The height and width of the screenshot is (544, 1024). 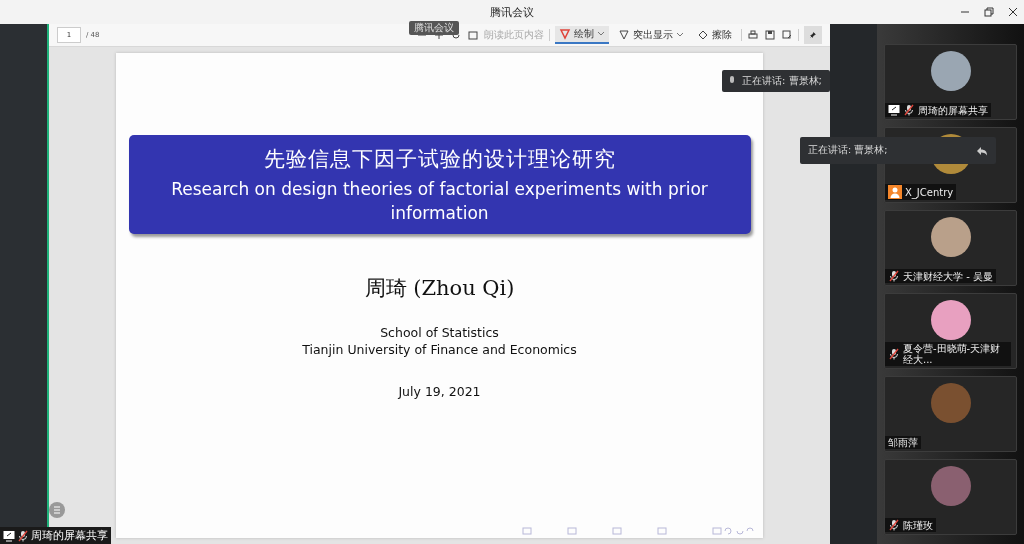 I want to click on affiliation-line: School of Statistics, so click(x=439, y=332).